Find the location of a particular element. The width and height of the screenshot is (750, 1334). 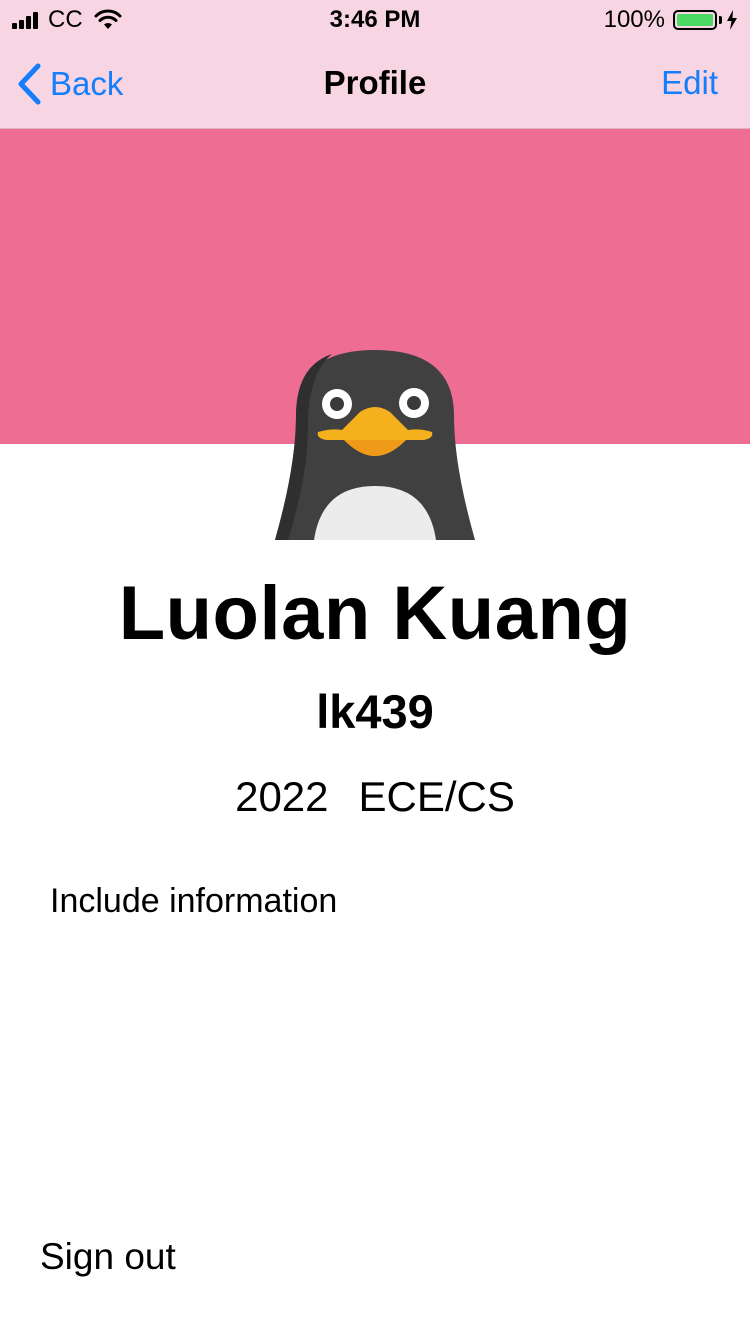

profile-major: ECE/CS is located at coordinates (436, 796).